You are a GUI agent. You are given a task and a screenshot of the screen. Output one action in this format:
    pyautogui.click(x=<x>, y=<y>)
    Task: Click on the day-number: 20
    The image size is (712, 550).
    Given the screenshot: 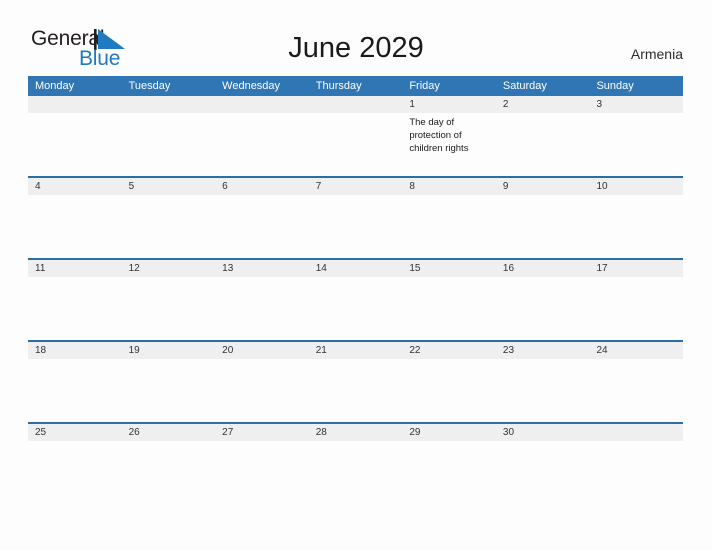 What is the action you would take?
    pyautogui.click(x=262, y=350)
    